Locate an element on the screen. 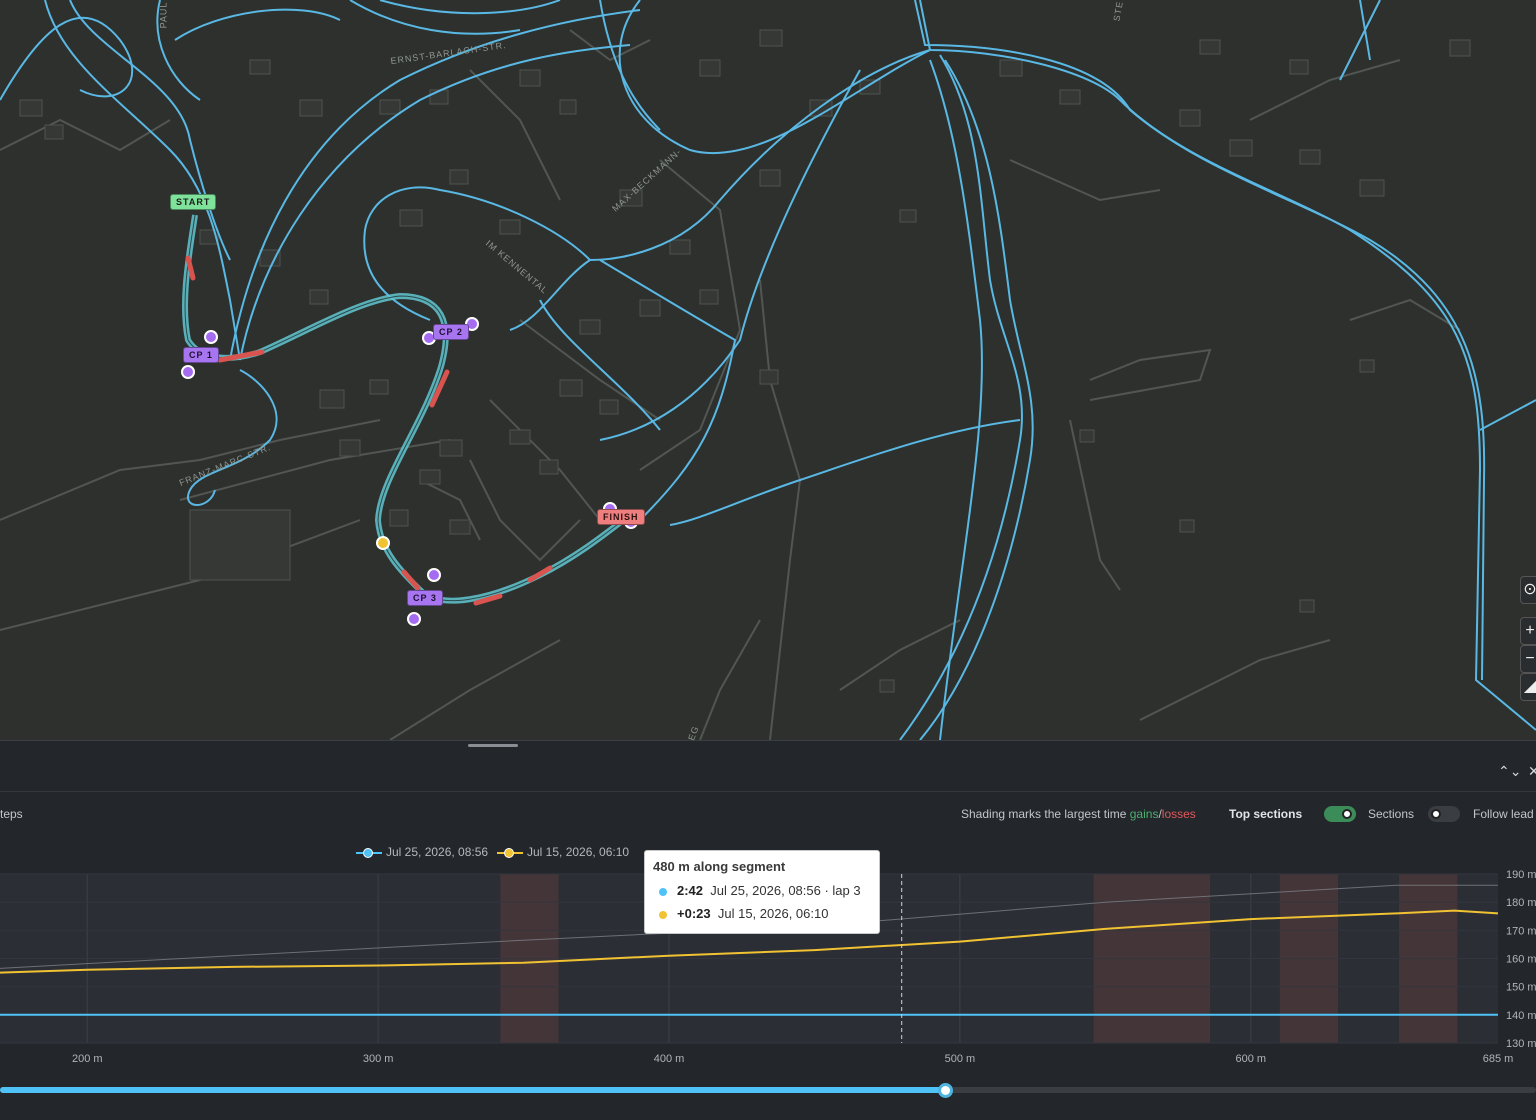 The width and height of the screenshot is (1536, 1120). zoom-in-button: + is located at coordinates (1528, 631).